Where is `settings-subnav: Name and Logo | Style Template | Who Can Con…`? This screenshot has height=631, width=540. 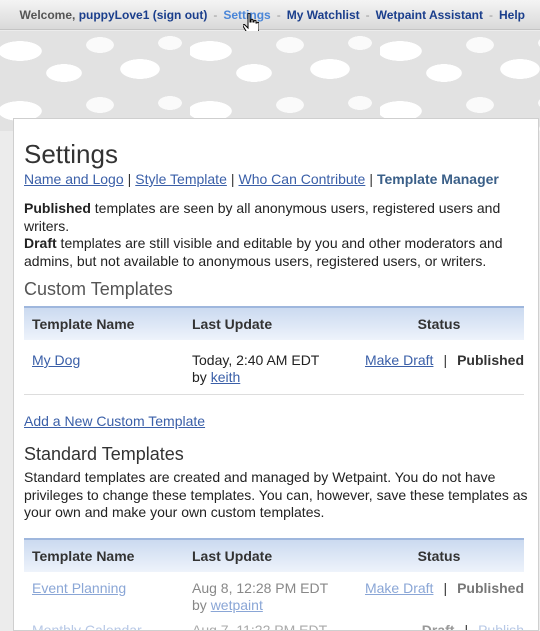 settings-subnav: Name and Logo | Style Template | Who Can Con… is located at coordinates (276, 179).